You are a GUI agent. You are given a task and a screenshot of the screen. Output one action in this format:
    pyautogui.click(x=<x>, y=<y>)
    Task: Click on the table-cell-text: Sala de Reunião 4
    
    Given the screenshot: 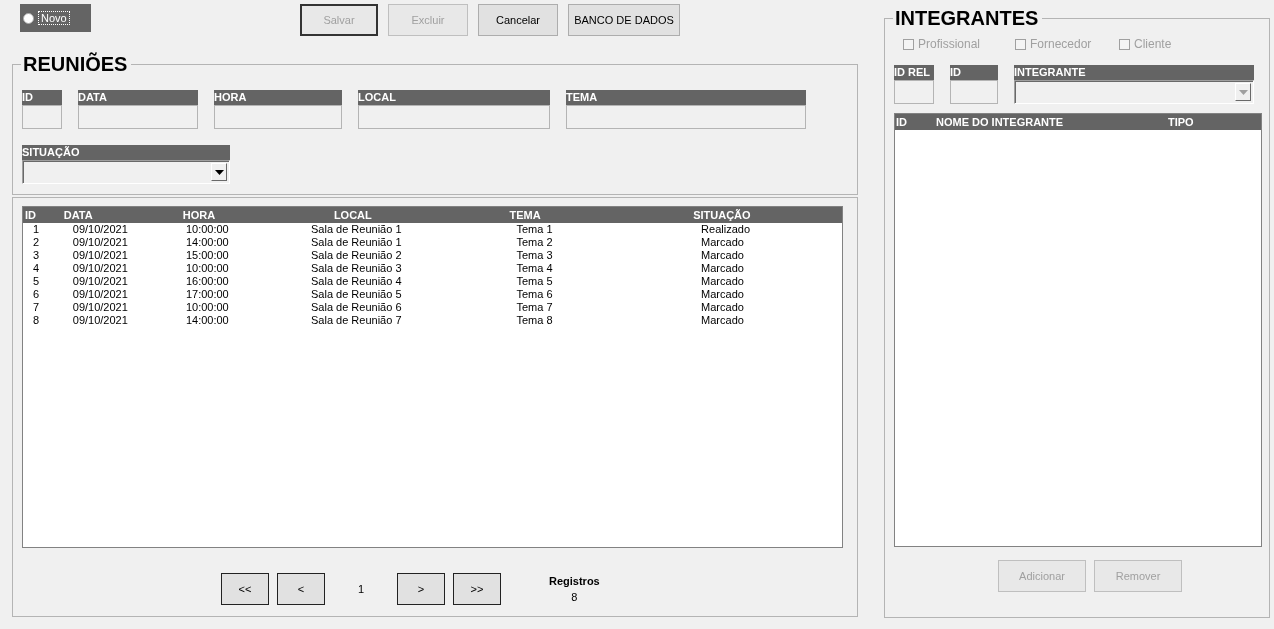 What is the action you would take?
    pyautogui.click(x=356, y=281)
    